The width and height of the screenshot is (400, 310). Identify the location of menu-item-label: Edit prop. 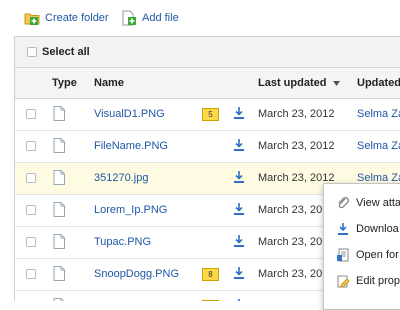
(378, 281).